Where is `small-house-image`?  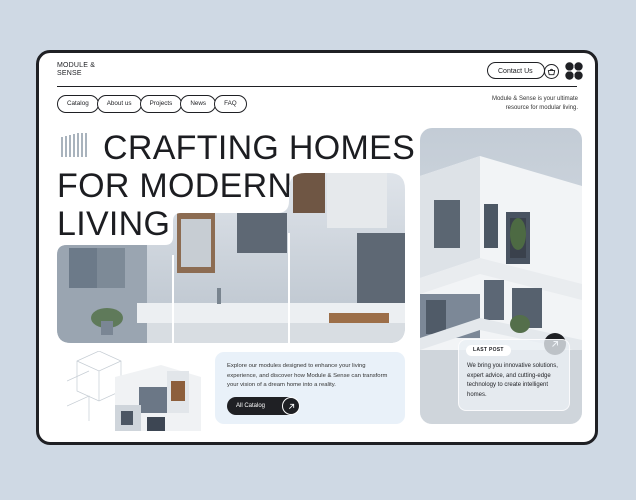
small-house-image is located at coordinates (134, 391).